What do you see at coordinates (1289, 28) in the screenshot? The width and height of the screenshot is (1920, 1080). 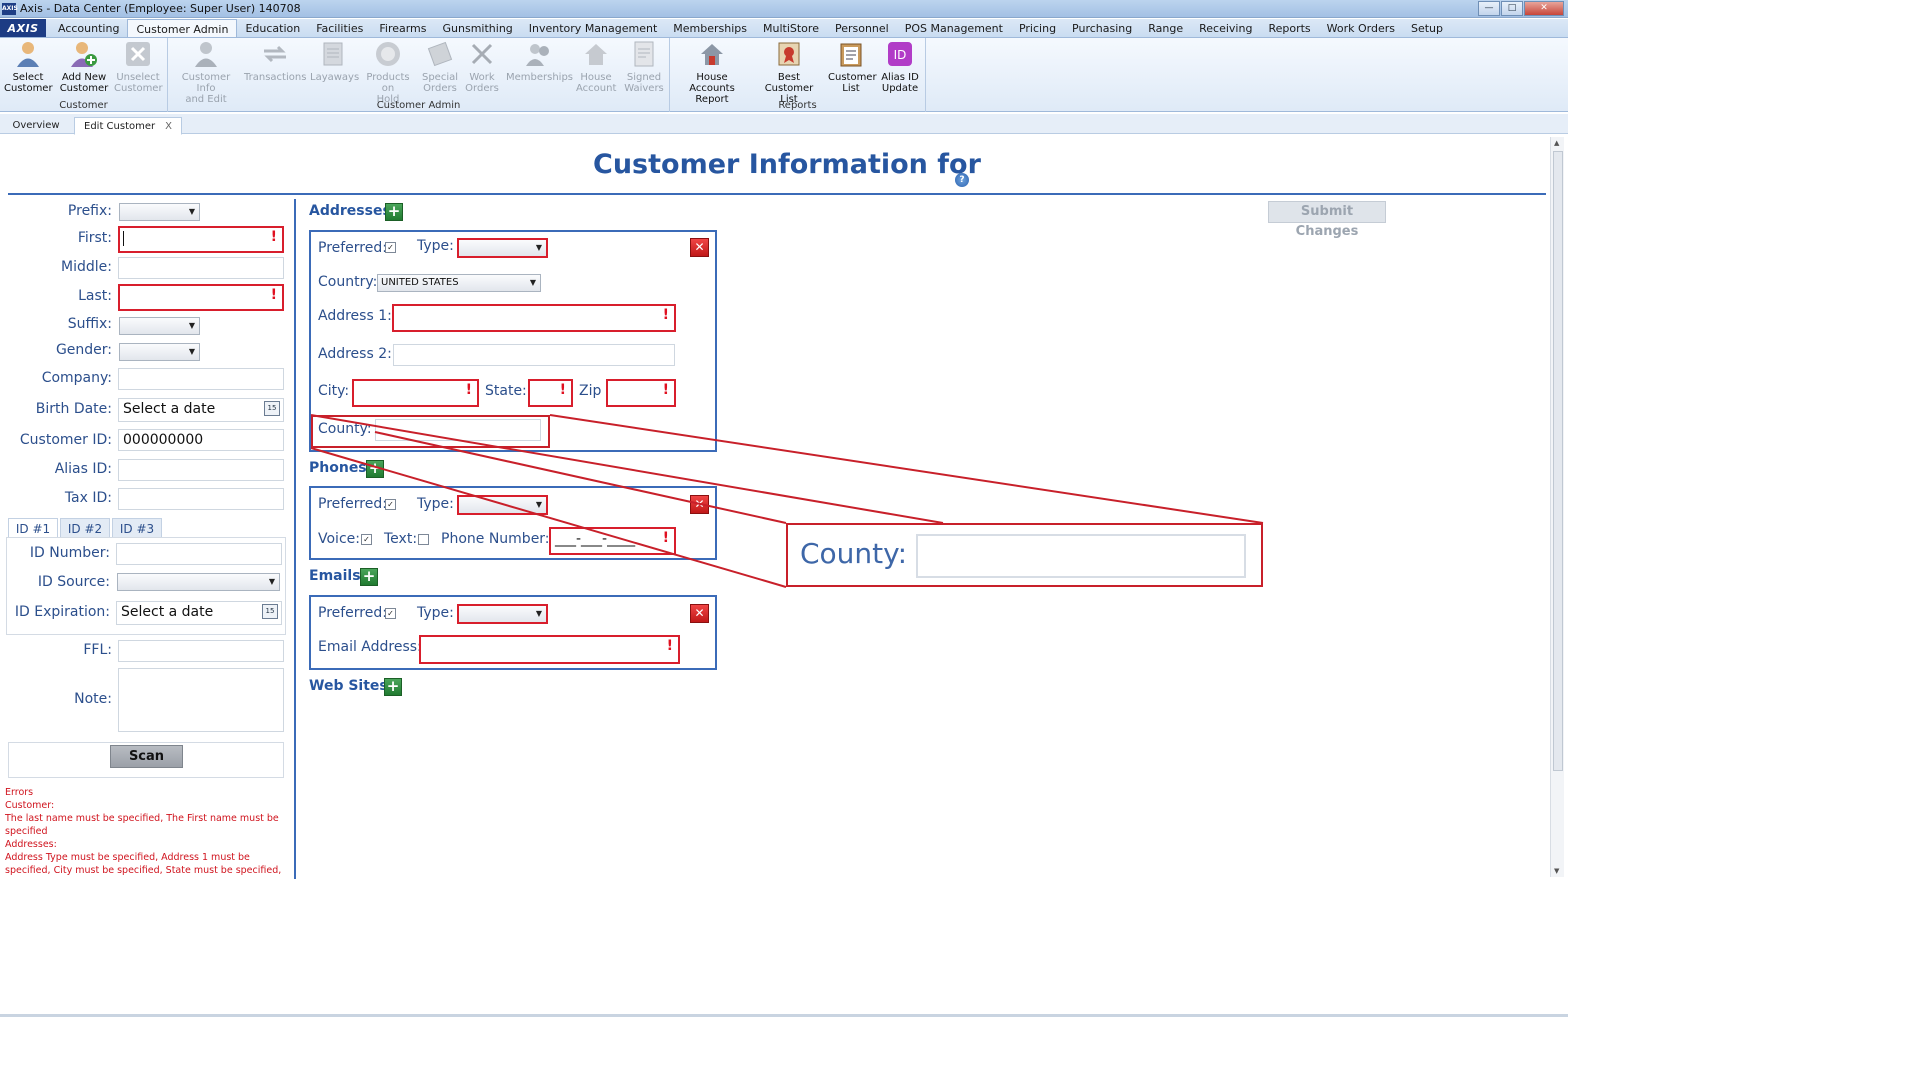 I see `menu-tab-reports: Reports` at bounding box center [1289, 28].